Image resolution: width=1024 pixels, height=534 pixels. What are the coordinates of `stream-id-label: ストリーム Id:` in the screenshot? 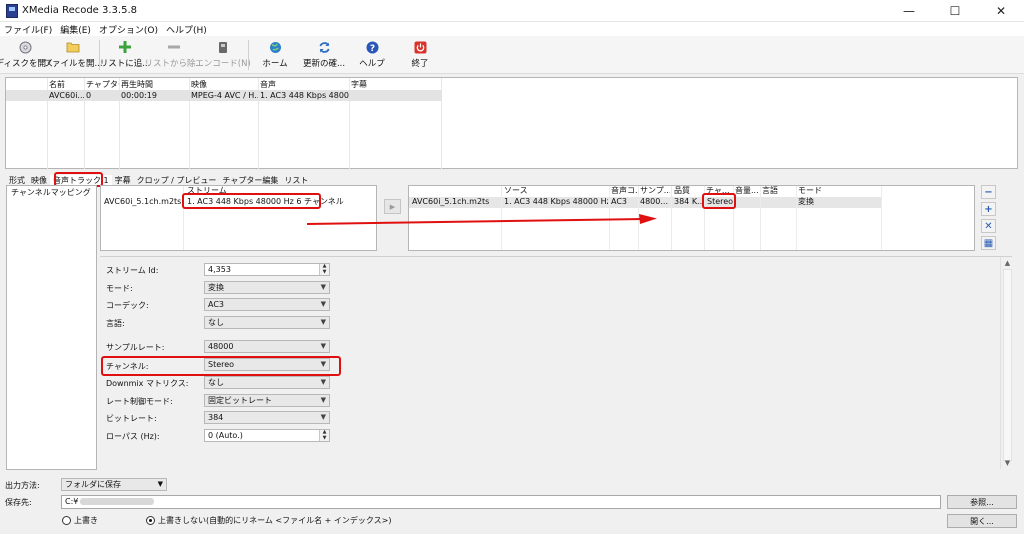 It's located at (132, 270).